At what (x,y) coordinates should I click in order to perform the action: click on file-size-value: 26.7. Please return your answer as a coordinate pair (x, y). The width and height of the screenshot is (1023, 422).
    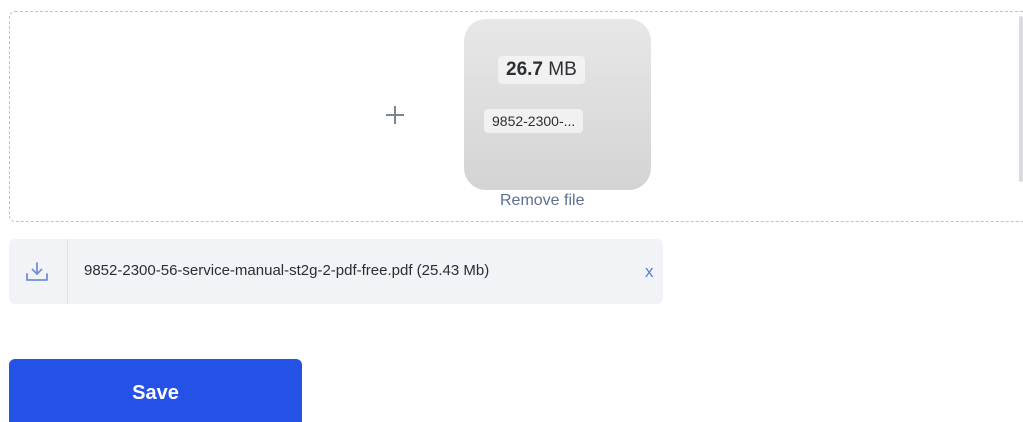
    Looking at the image, I should click on (524, 69).